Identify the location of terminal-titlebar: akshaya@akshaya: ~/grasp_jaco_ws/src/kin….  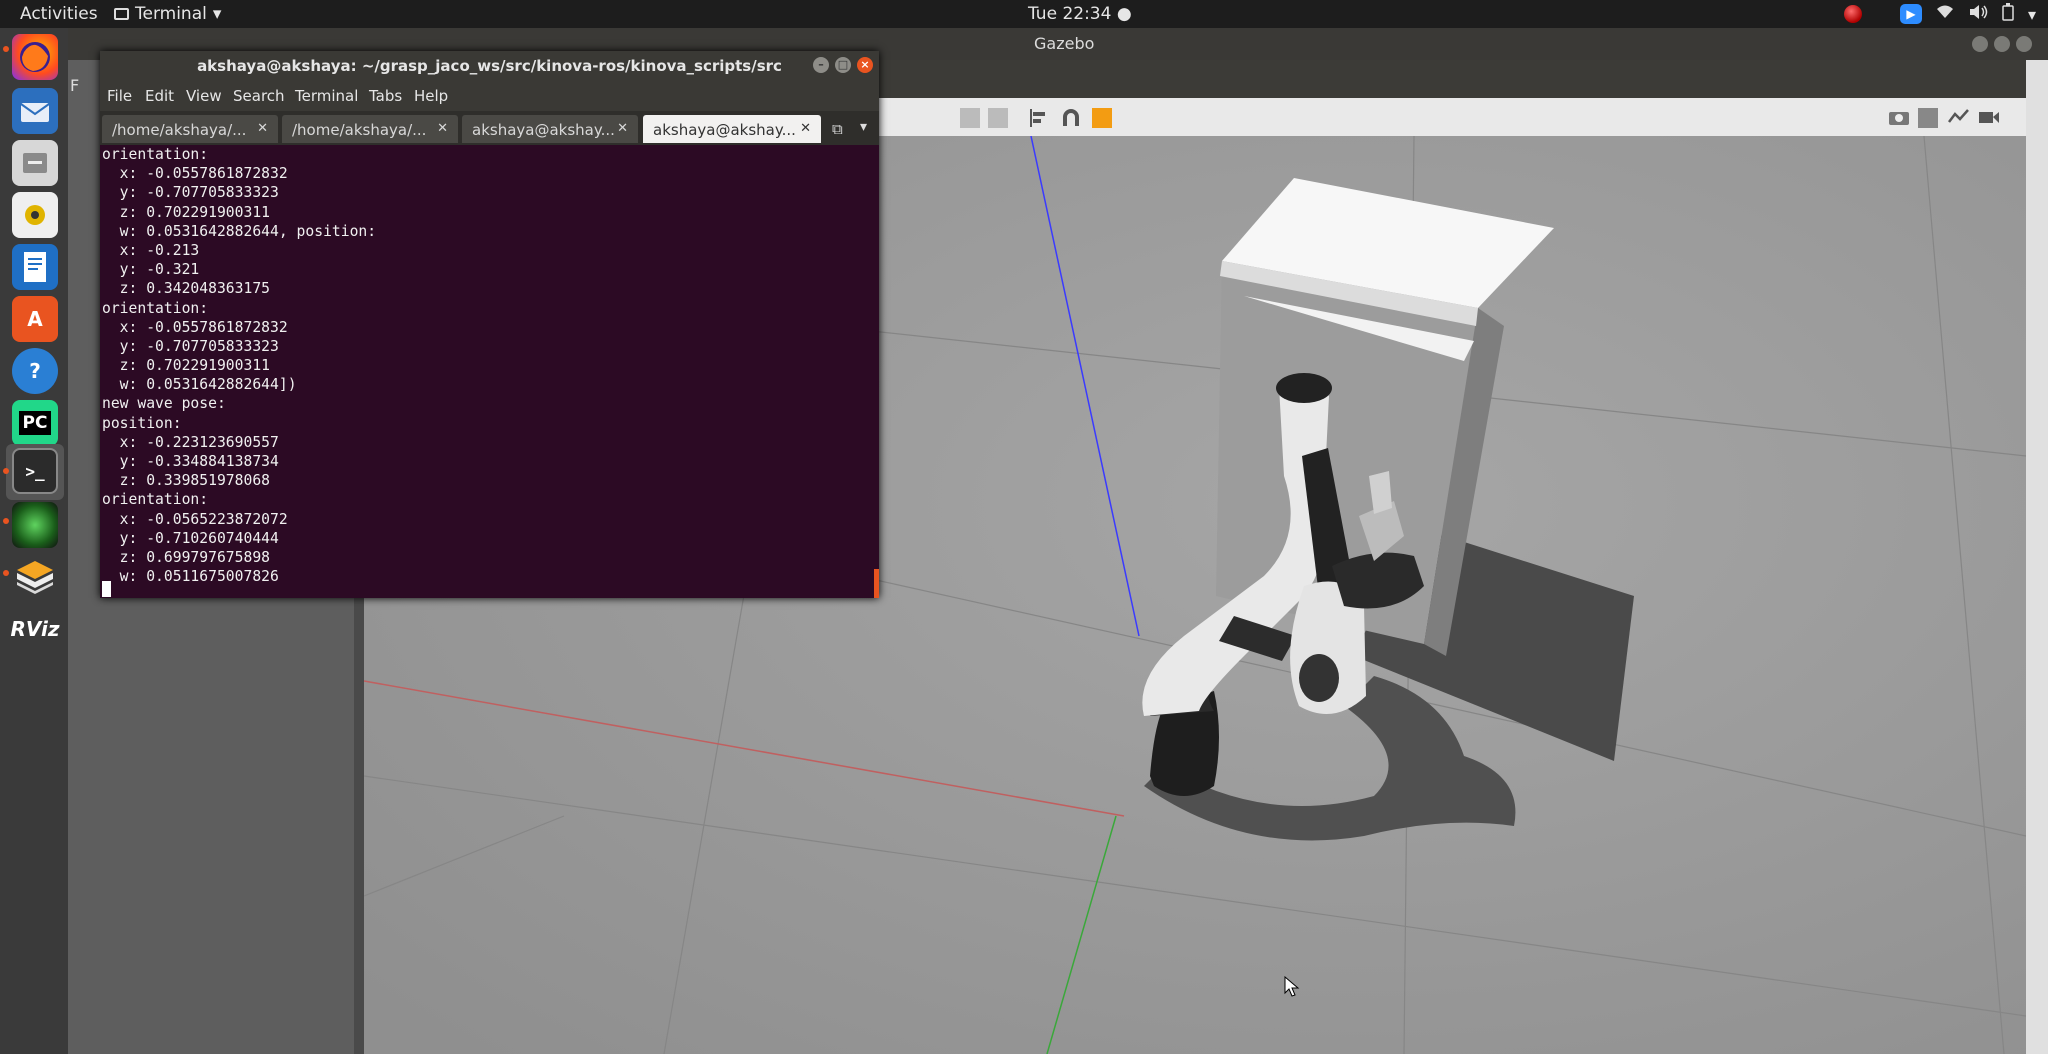
(489, 66).